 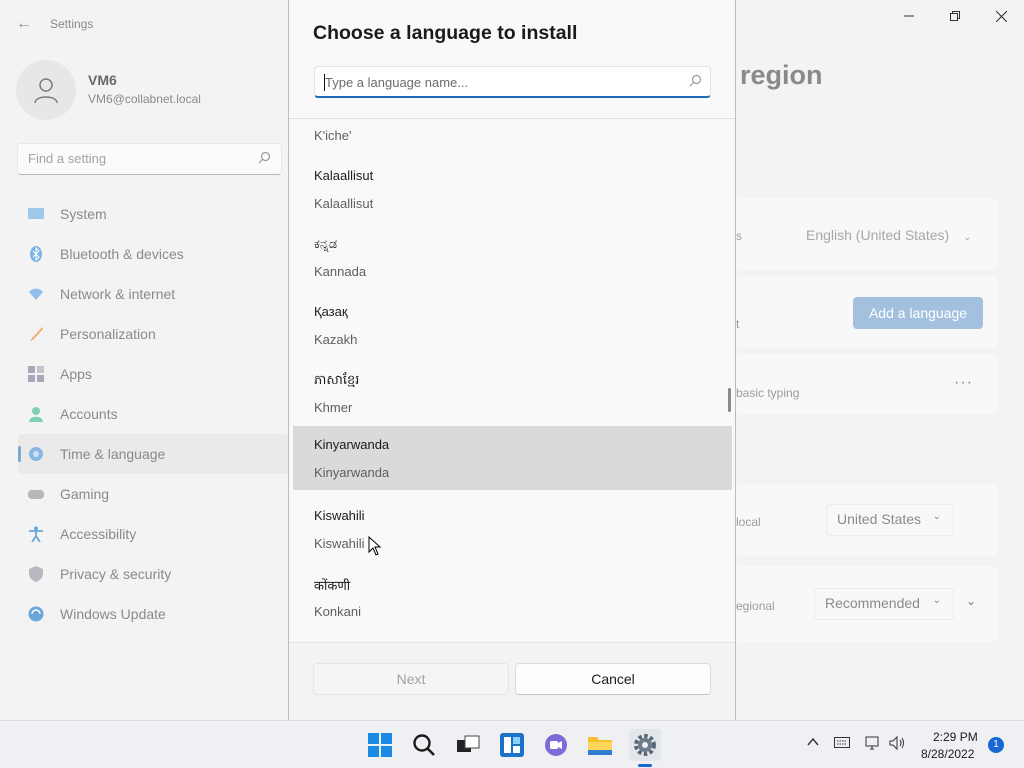 I want to click on language-search-input, so click(x=500, y=82).